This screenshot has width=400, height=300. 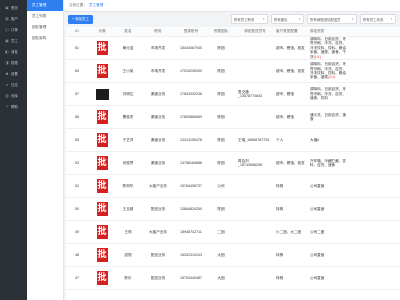 I want to click on employee-phone: 17833332238, so click(x=191, y=93).